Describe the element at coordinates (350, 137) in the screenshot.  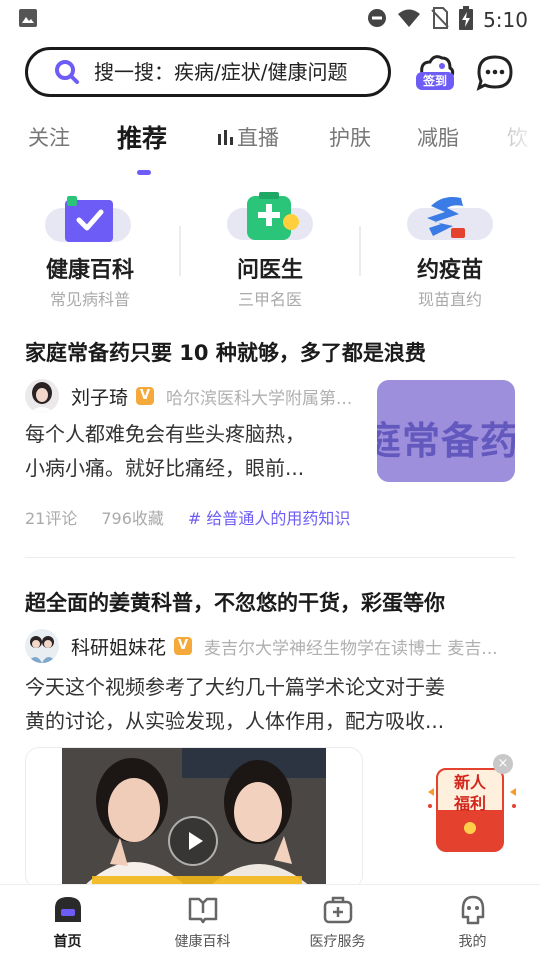
I see `tab-skincare: 护肤` at that location.